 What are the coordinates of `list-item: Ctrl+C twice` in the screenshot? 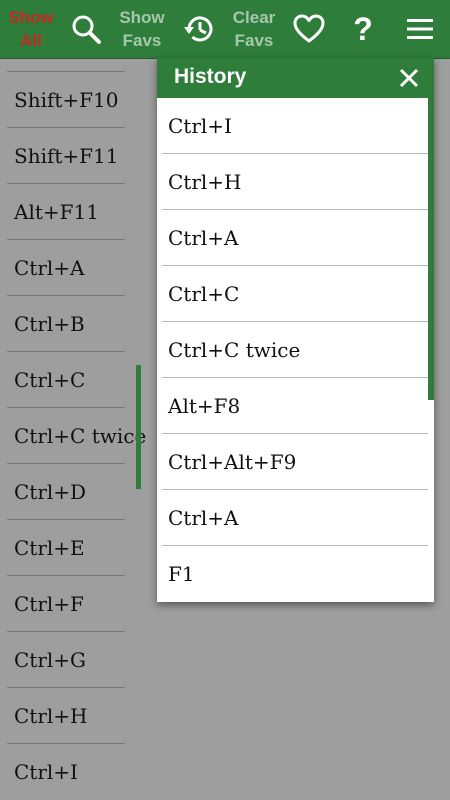 It's located at (76, 436).